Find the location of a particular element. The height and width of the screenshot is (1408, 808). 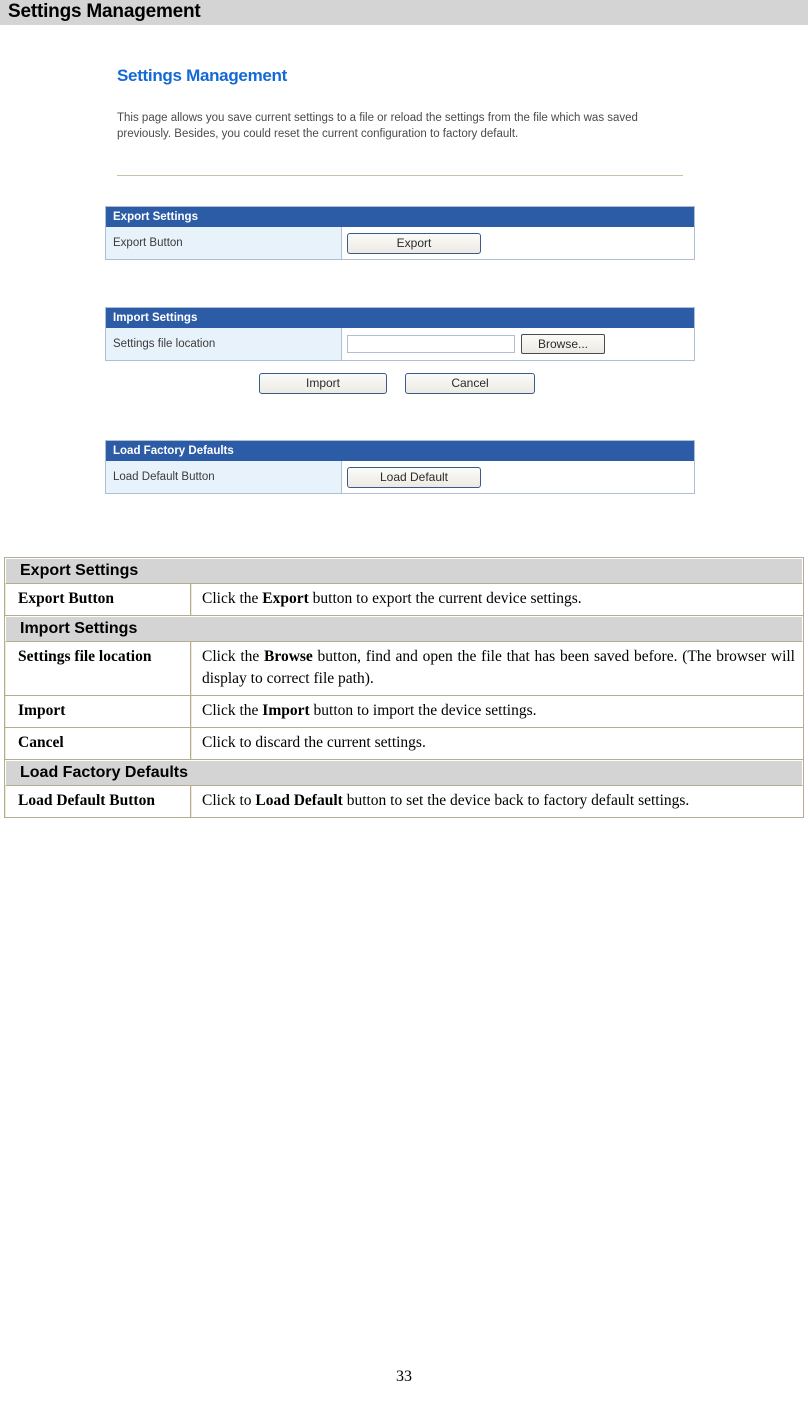

export-button-row: Export Button Export is located at coordinates (400, 243).